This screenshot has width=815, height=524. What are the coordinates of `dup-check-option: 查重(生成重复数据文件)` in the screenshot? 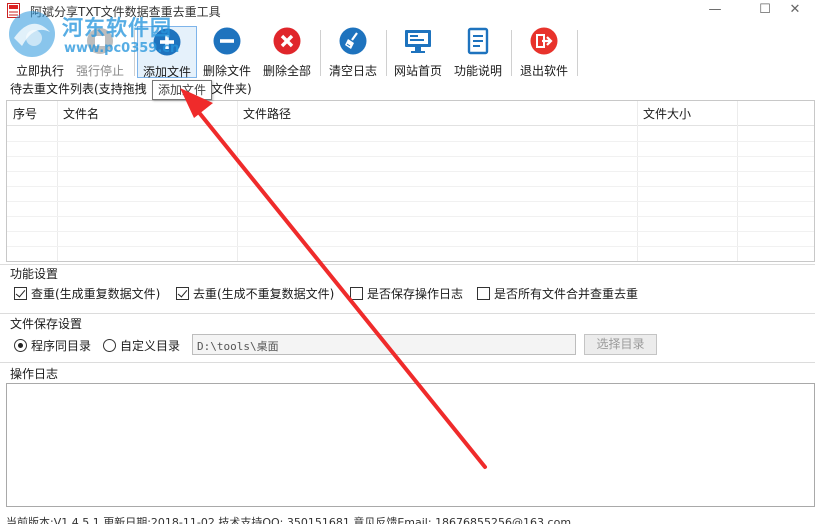 It's located at (87, 293).